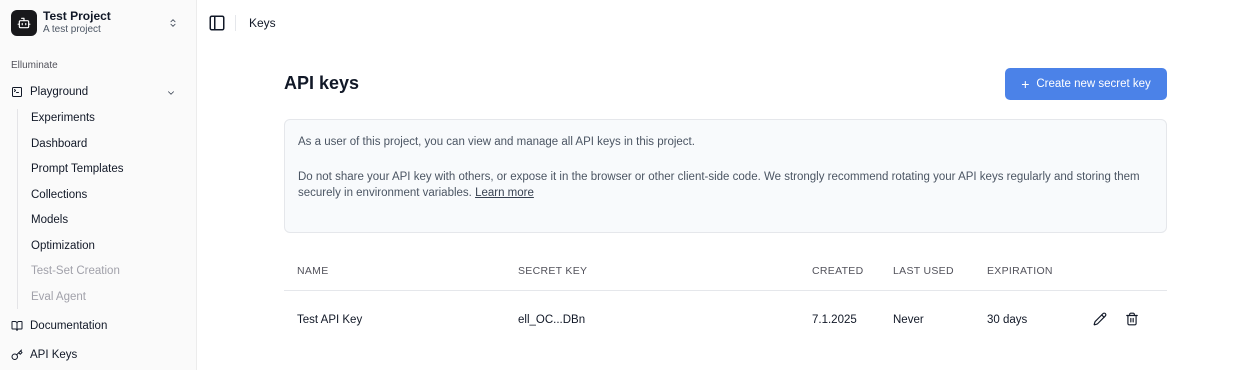 The width and height of the screenshot is (1256, 370). Describe the element at coordinates (63, 246) in the screenshot. I see `sidebar-item-optimization: Optimization` at that location.